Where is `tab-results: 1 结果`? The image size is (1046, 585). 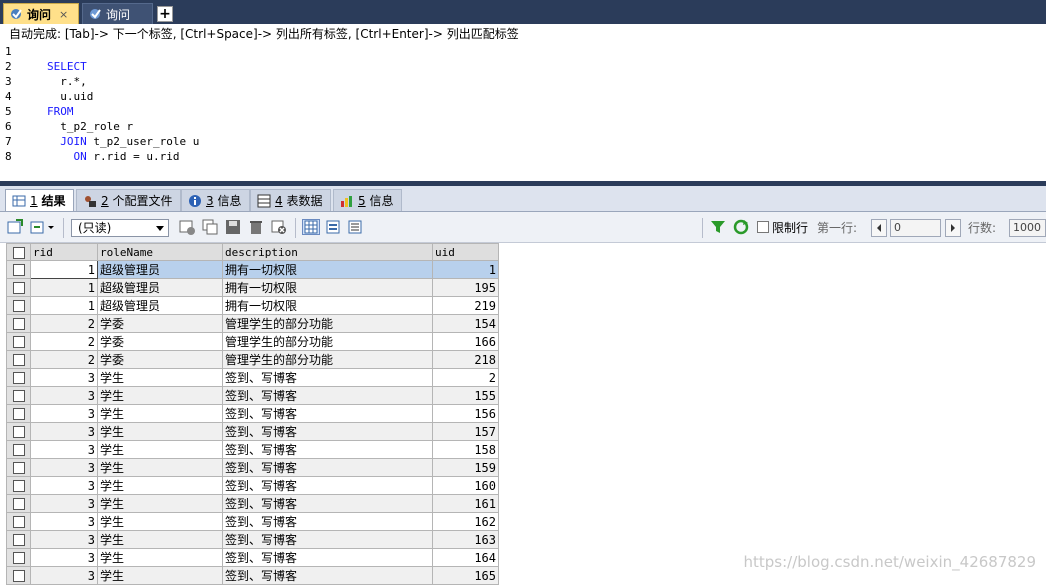 tab-results: 1 结果 is located at coordinates (40, 200).